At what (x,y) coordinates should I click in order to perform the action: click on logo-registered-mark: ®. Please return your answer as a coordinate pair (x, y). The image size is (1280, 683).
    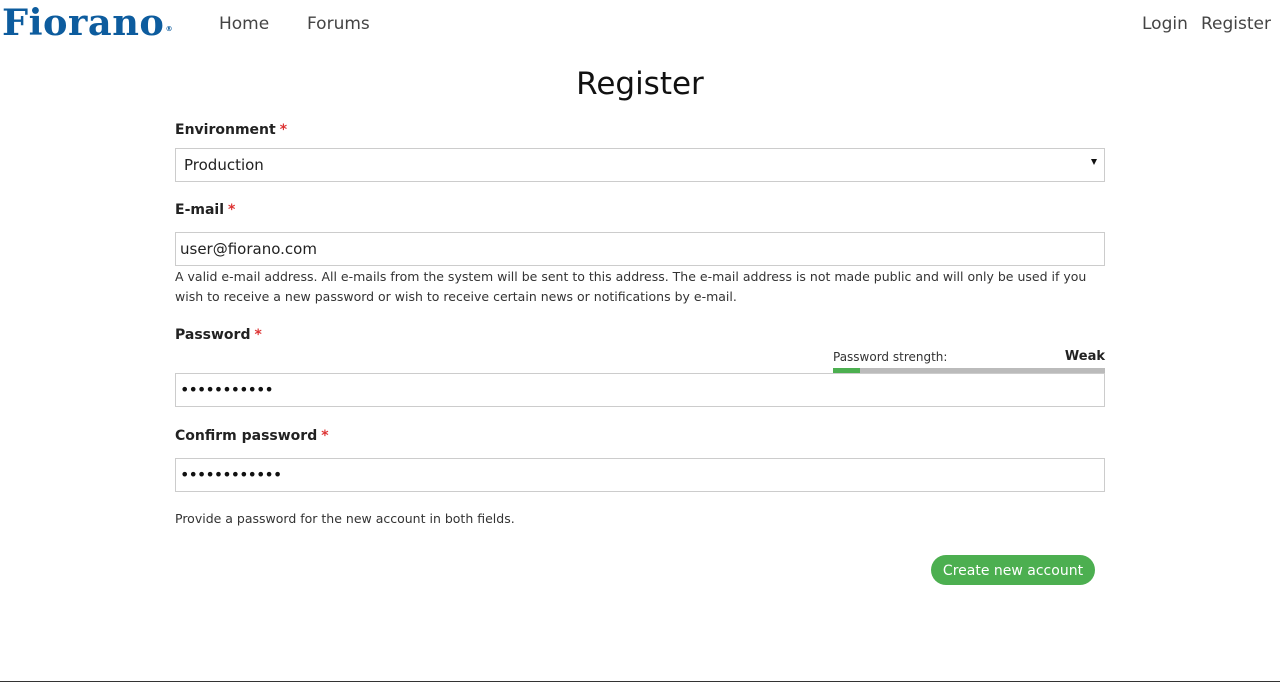
    Looking at the image, I should click on (169, 29).